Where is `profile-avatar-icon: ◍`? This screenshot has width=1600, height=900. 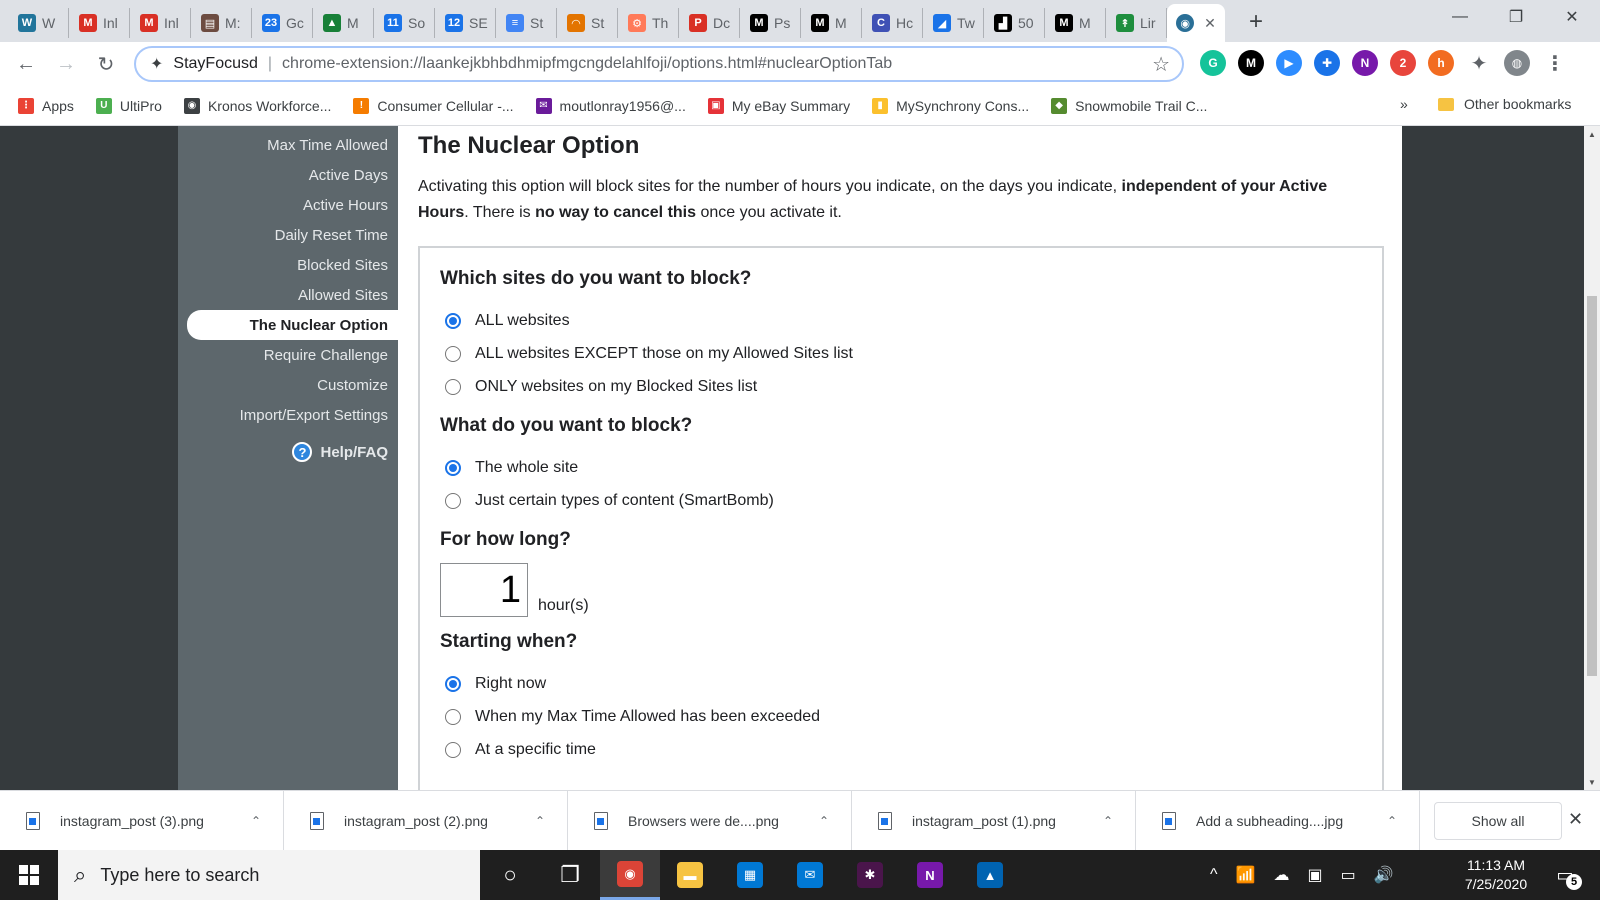
profile-avatar-icon: ◍ is located at coordinates (1517, 63).